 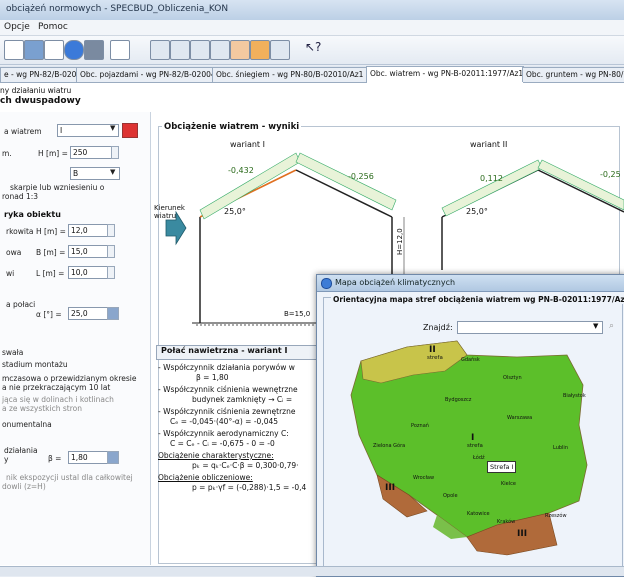 I want to click on context-help-icon: ↖?, so click(x=314, y=49).